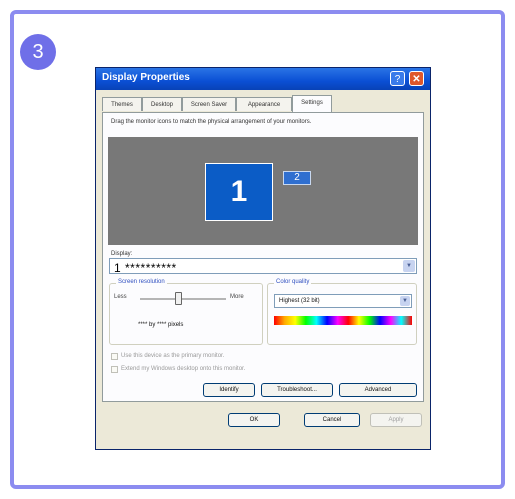  I want to click on color-quality-group: Color quality Highest (32 bit) ▼, so click(342, 312).